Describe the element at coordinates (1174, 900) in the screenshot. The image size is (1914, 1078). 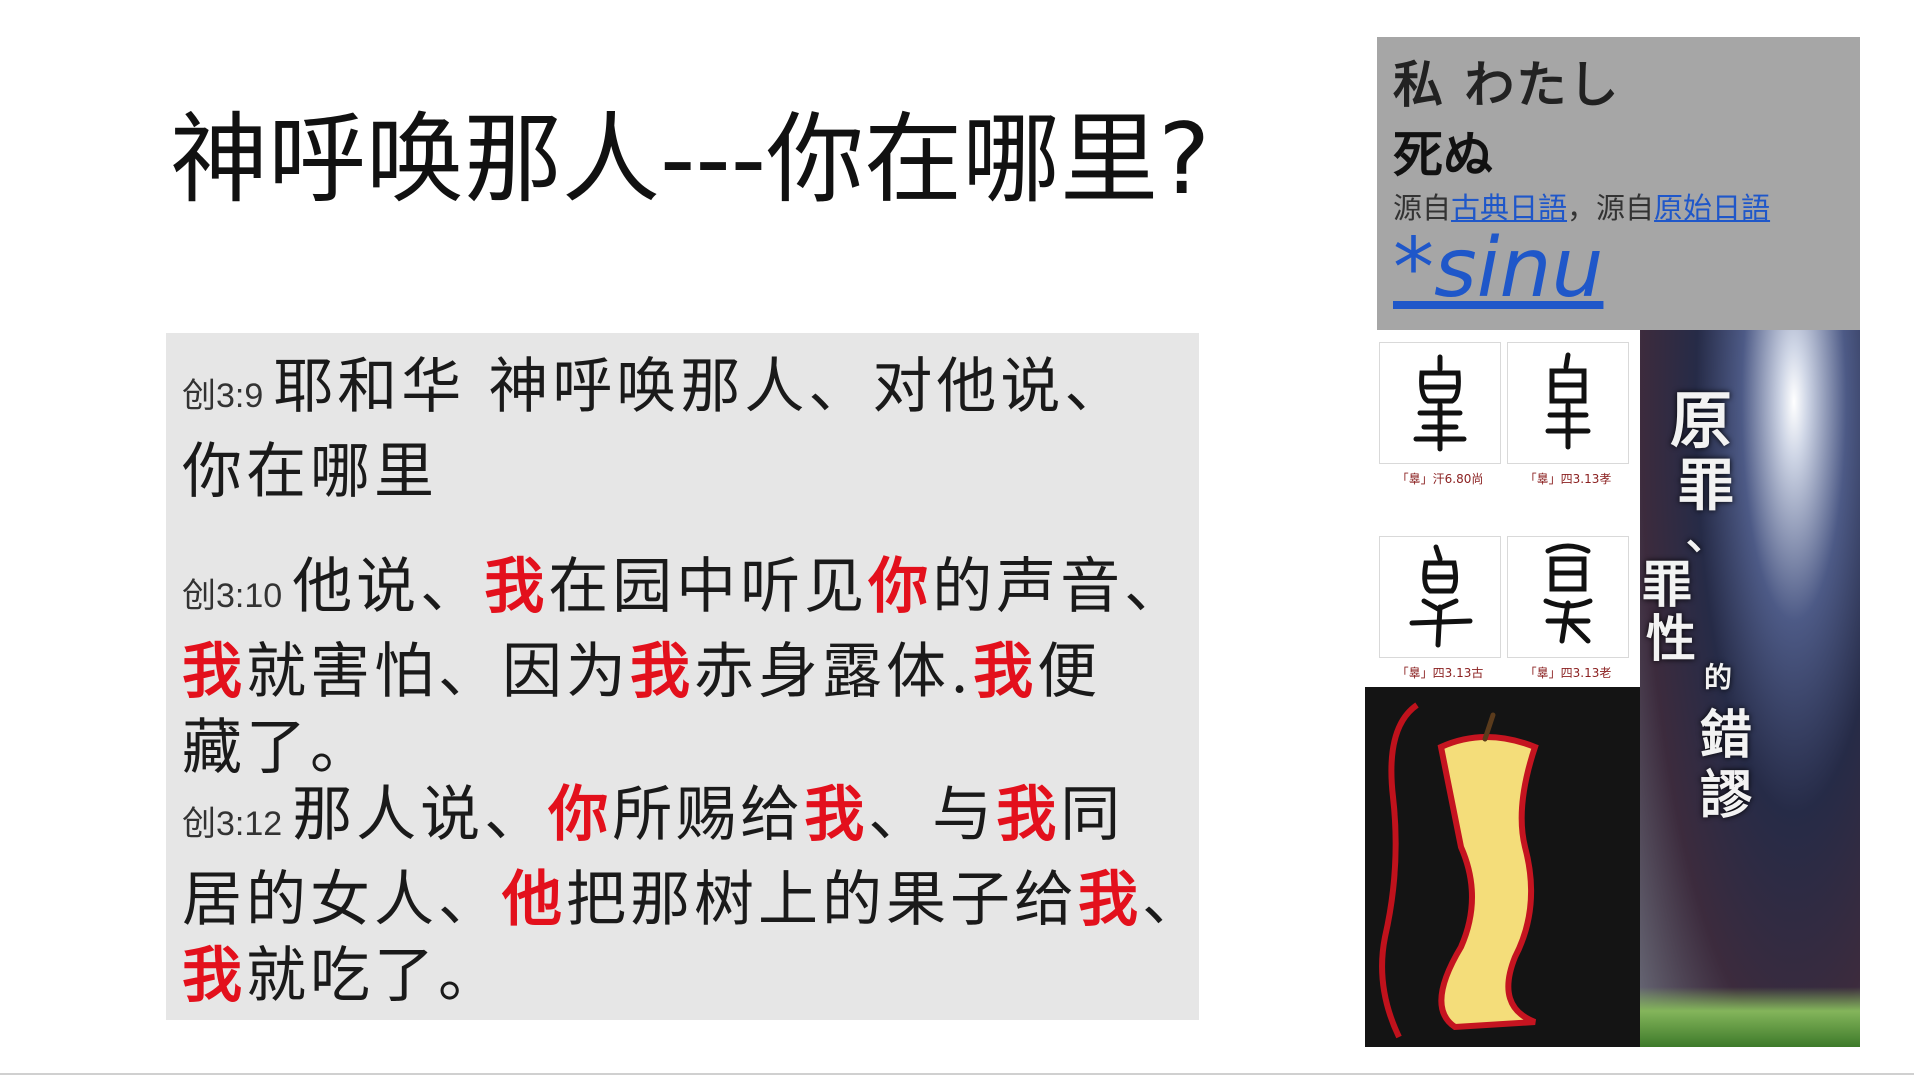
I see `verse-text: 、` at that location.